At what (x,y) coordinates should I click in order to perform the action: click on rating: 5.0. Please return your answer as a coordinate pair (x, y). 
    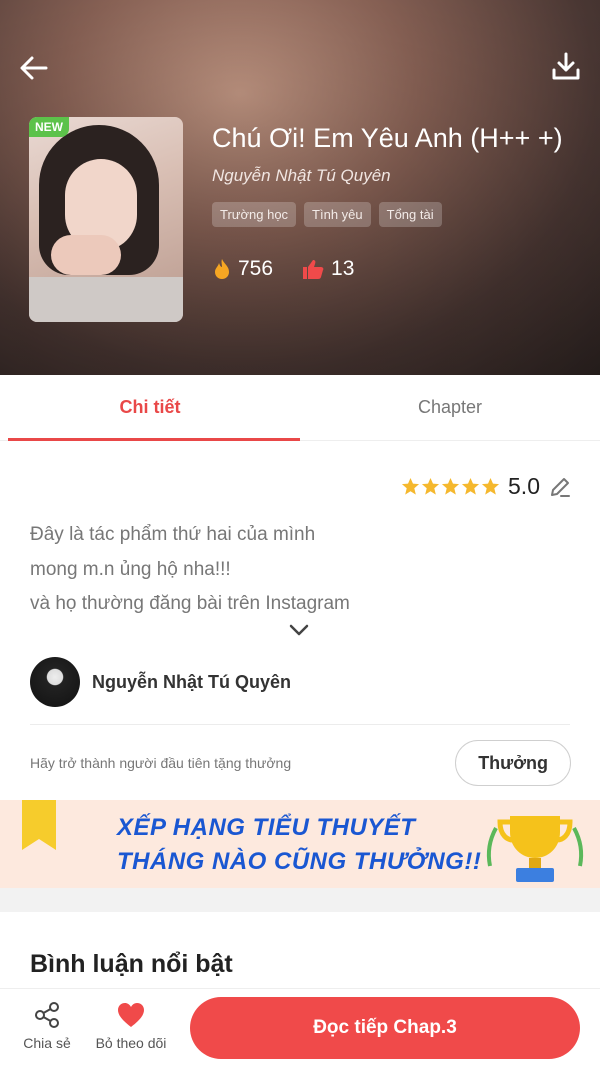
    Looking at the image, I should click on (486, 486).